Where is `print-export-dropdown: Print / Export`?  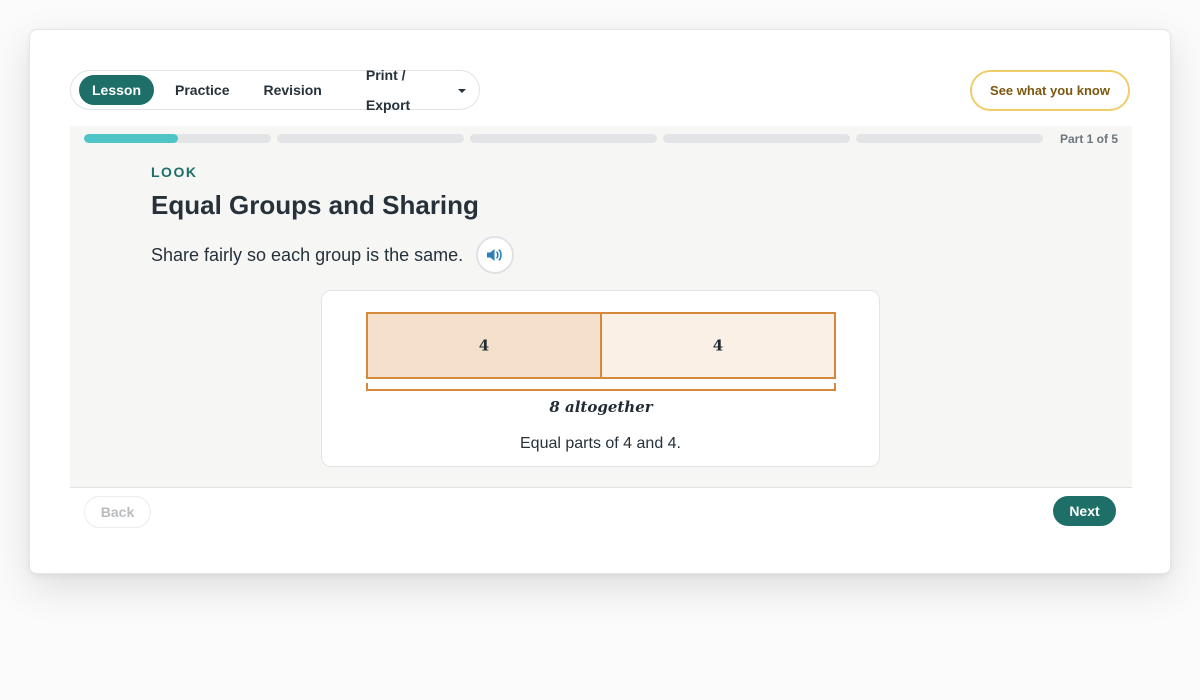
print-export-dropdown: Print / Export is located at coordinates (416, 90).